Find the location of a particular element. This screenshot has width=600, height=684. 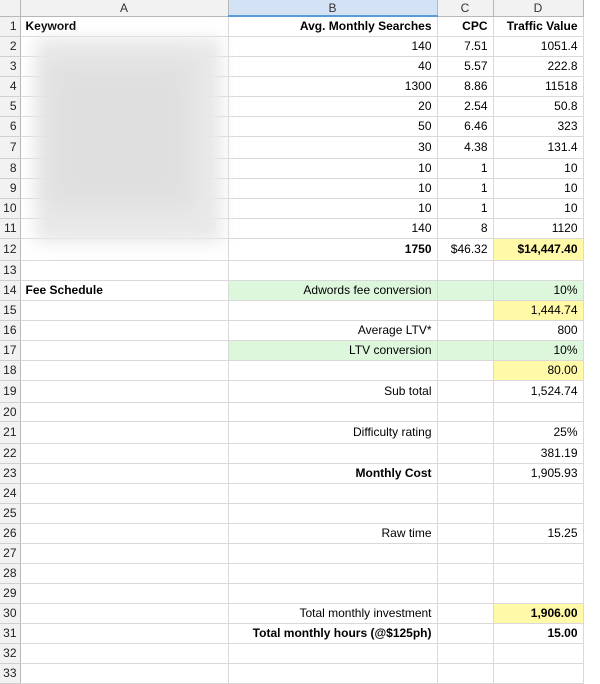

cell-searches: 30 is located at coordinates (333, 147).